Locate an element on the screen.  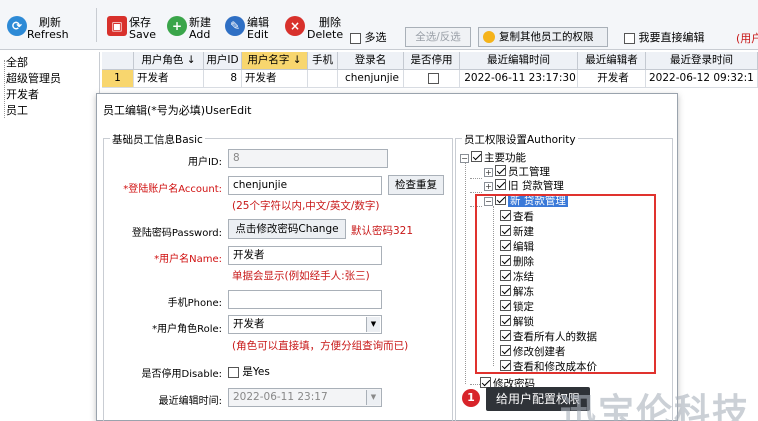
direct-edit-check-box is located at coordinates (629, 38).